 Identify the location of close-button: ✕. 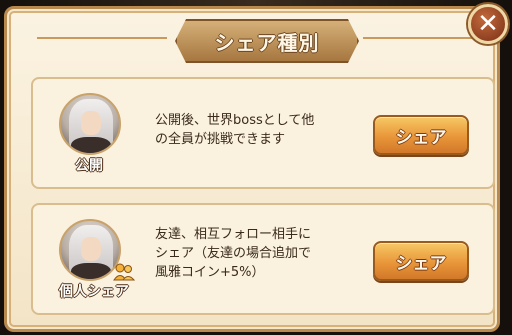
(488, 24).